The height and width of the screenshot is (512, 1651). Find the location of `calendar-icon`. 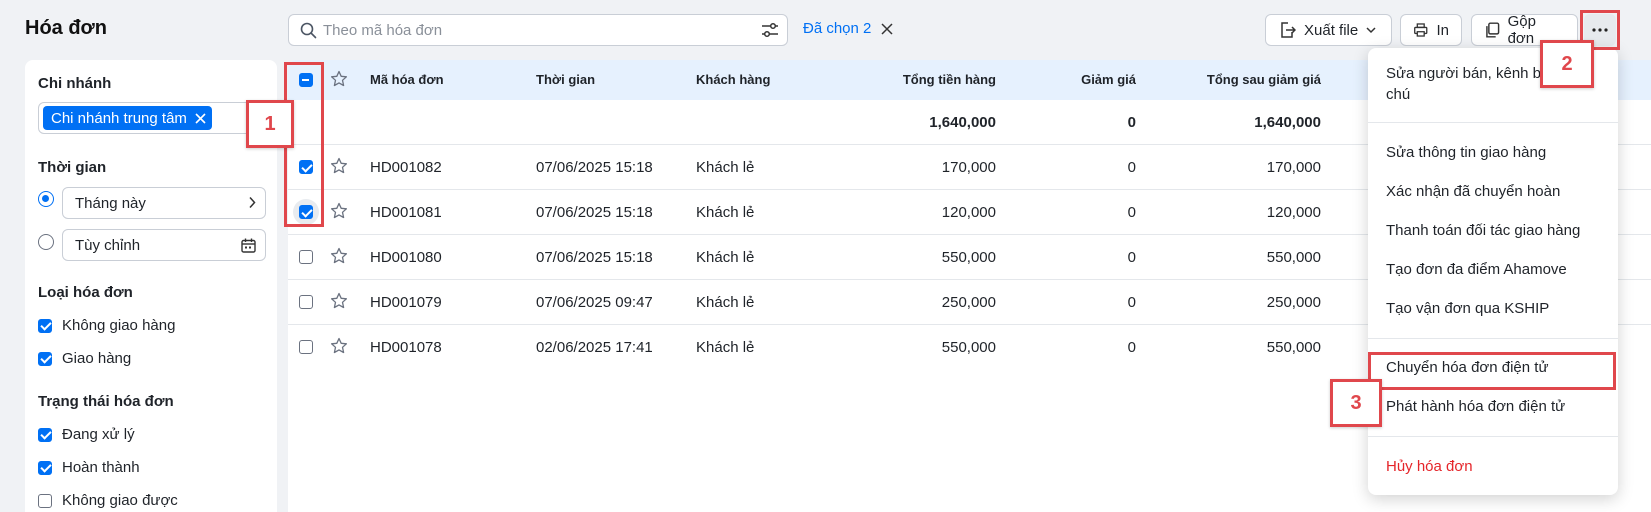

calendar-icon is located at coordinates (248, 245).